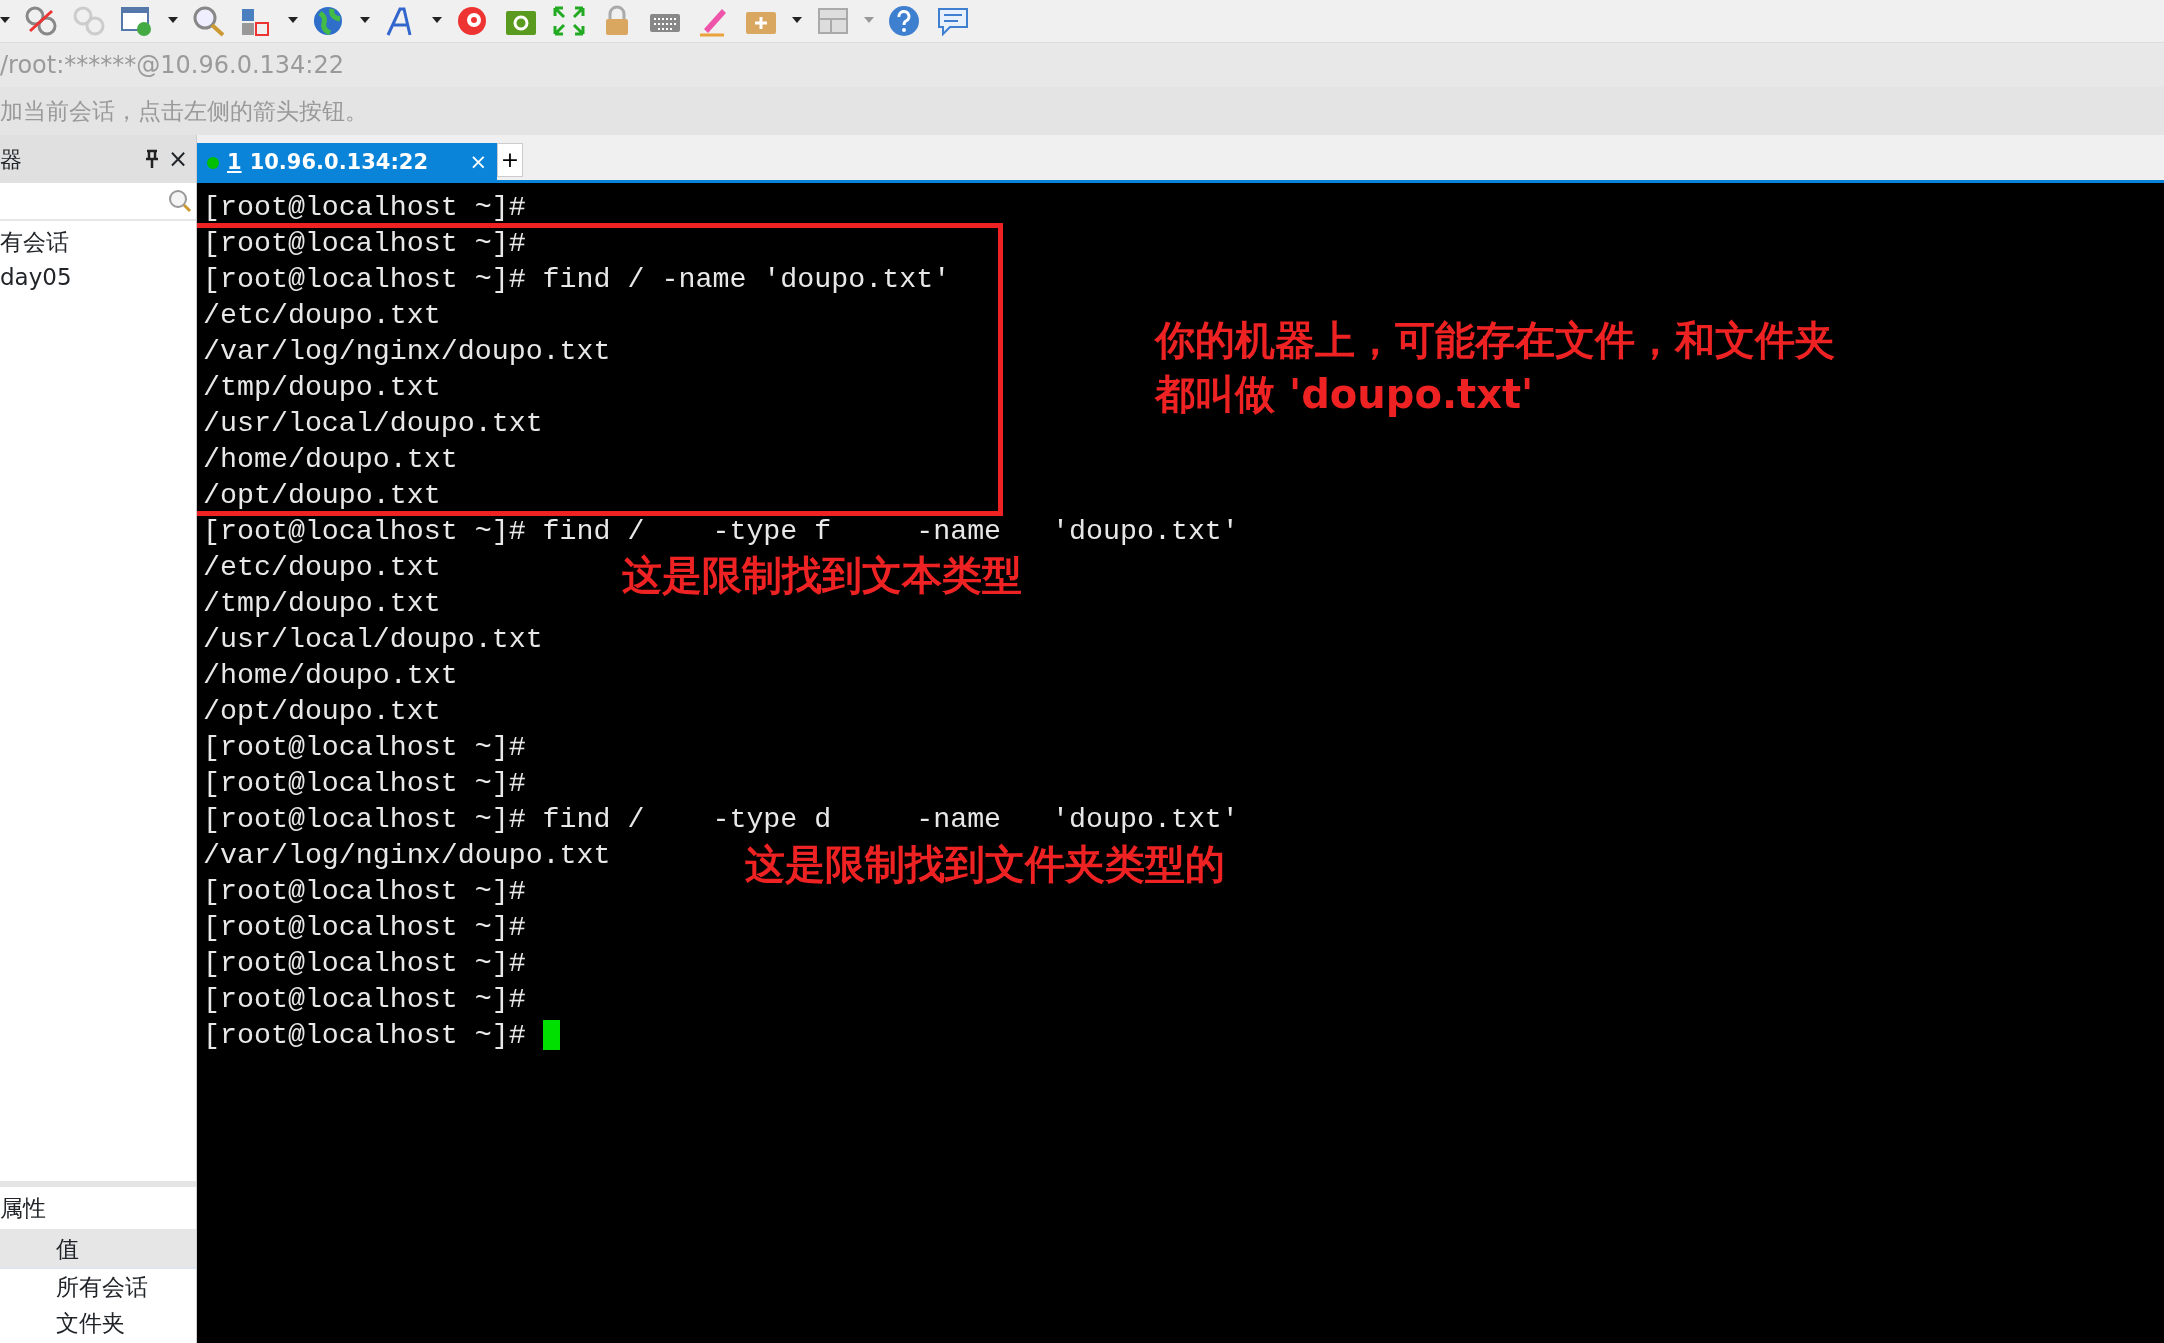 The height and width of the screenshot is (1343, 2164). Describe the element at coordinates (905, 21) in the screenshot. I see `help-icon` at that location.